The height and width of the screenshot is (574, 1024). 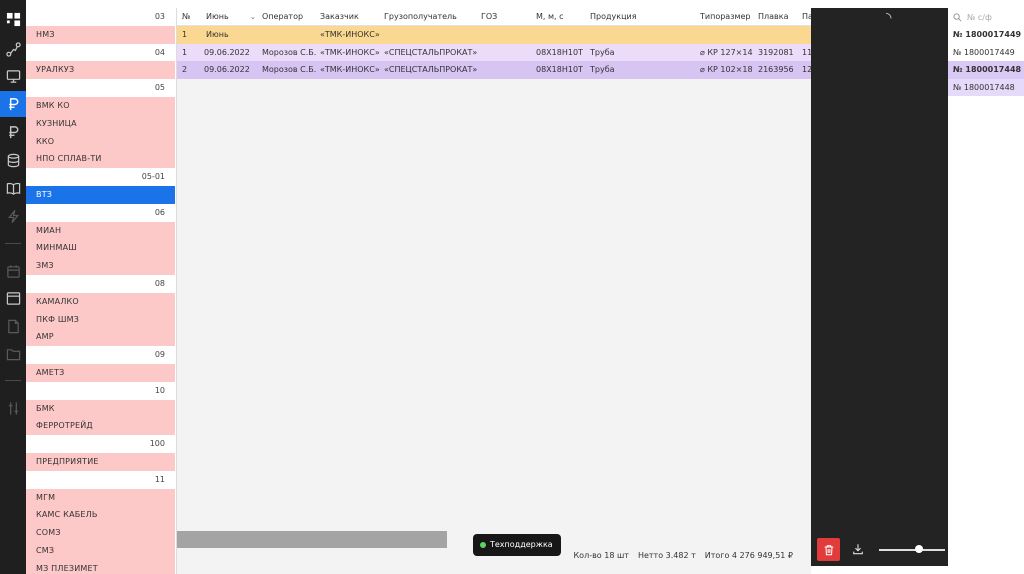 What do you see at coordinates (776, 69) in the screenshot?
I see `row-melt: 2163956` at bounding box center [776, 69].